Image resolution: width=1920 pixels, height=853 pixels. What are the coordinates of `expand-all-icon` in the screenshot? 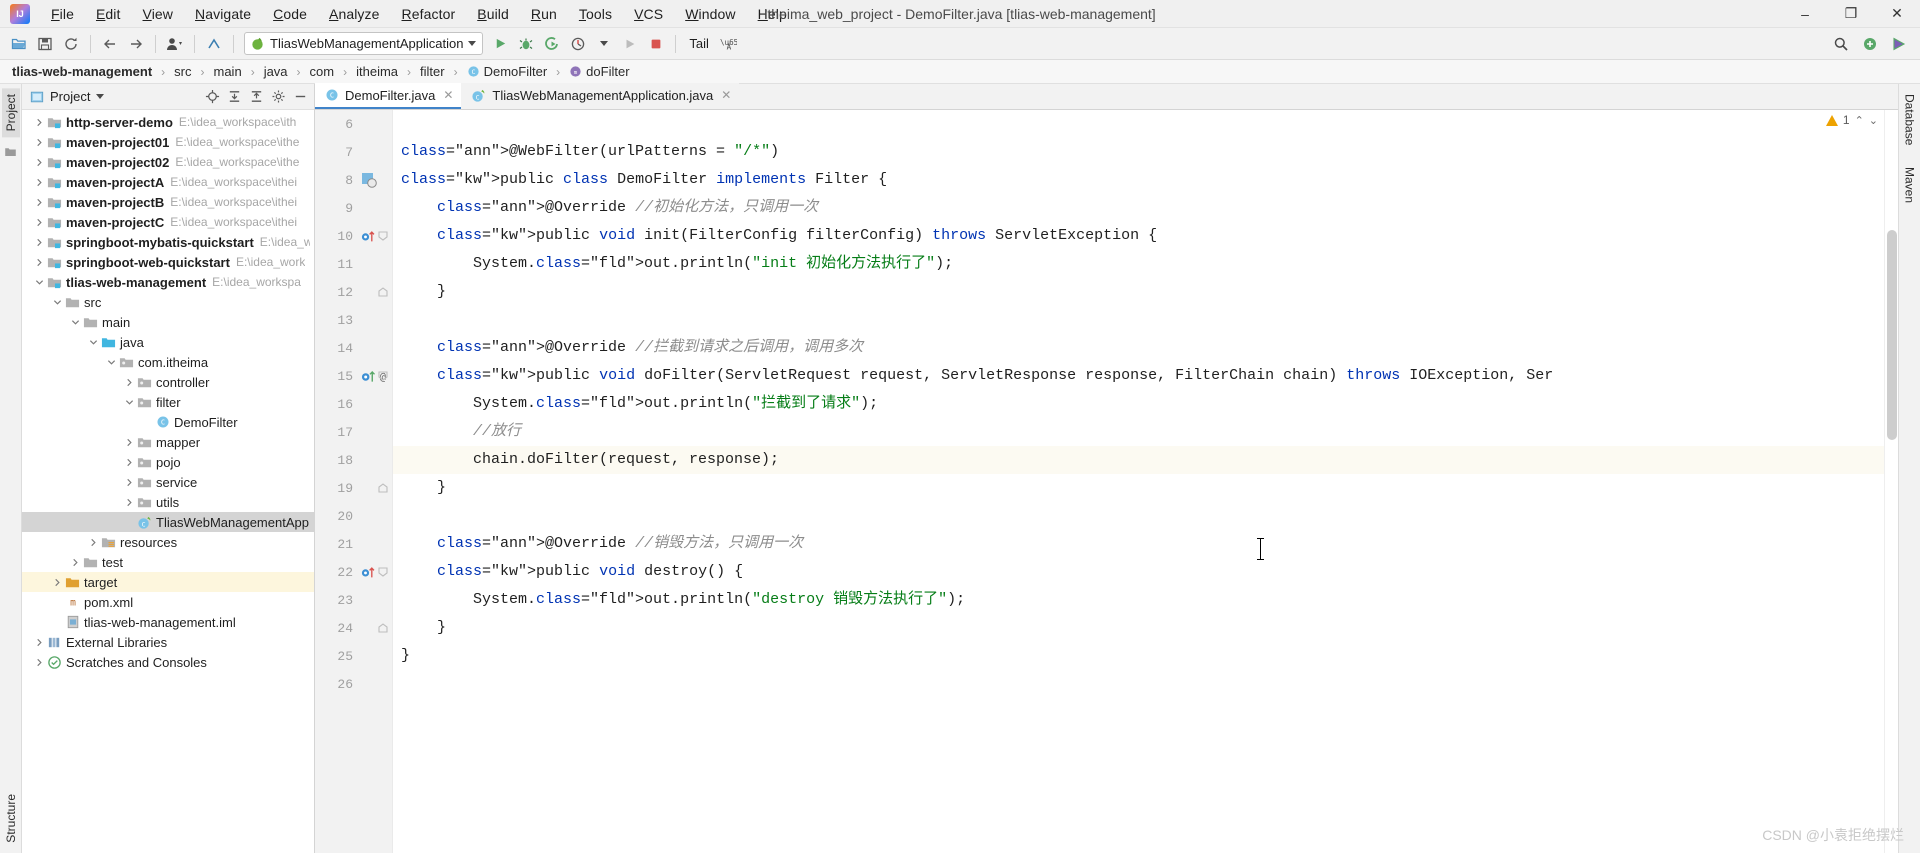 It's located at (234, 97).